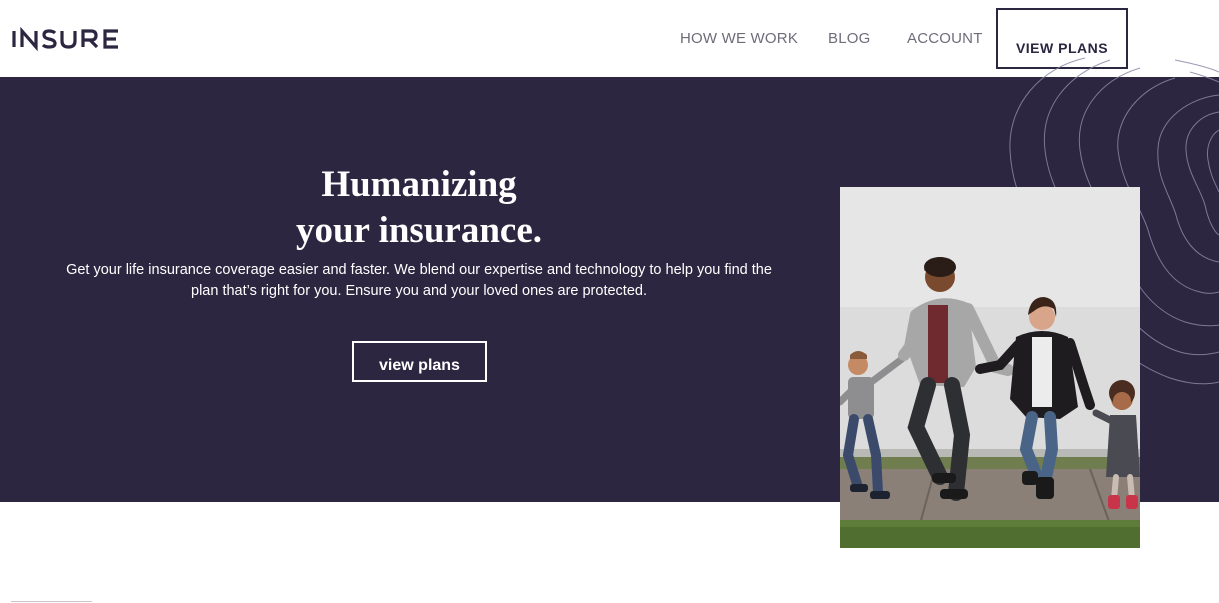  What do you see at coordinates (990, 367) in the screenshot?
I see `family-photo` at bounding box center [990, 367].